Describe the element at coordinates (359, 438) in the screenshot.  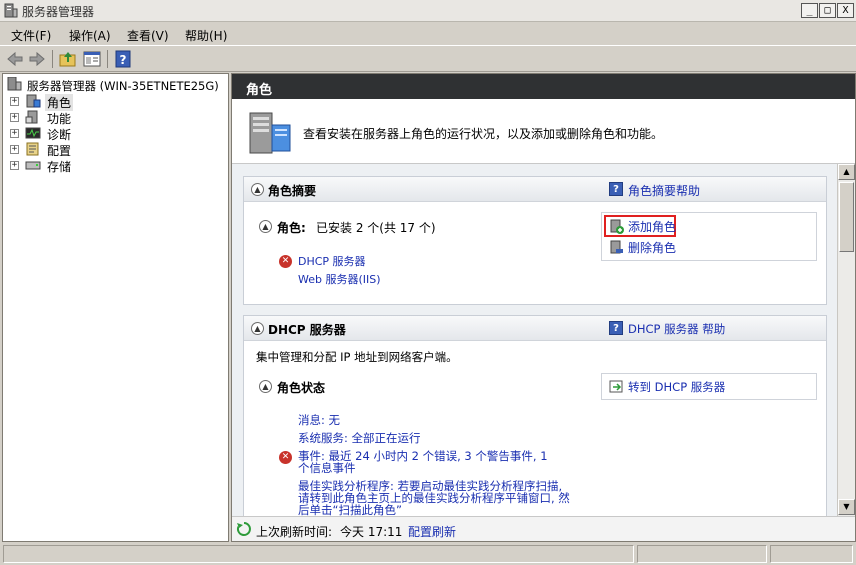
I see `services-link: 系统服务: 全部正在运行` at that location.